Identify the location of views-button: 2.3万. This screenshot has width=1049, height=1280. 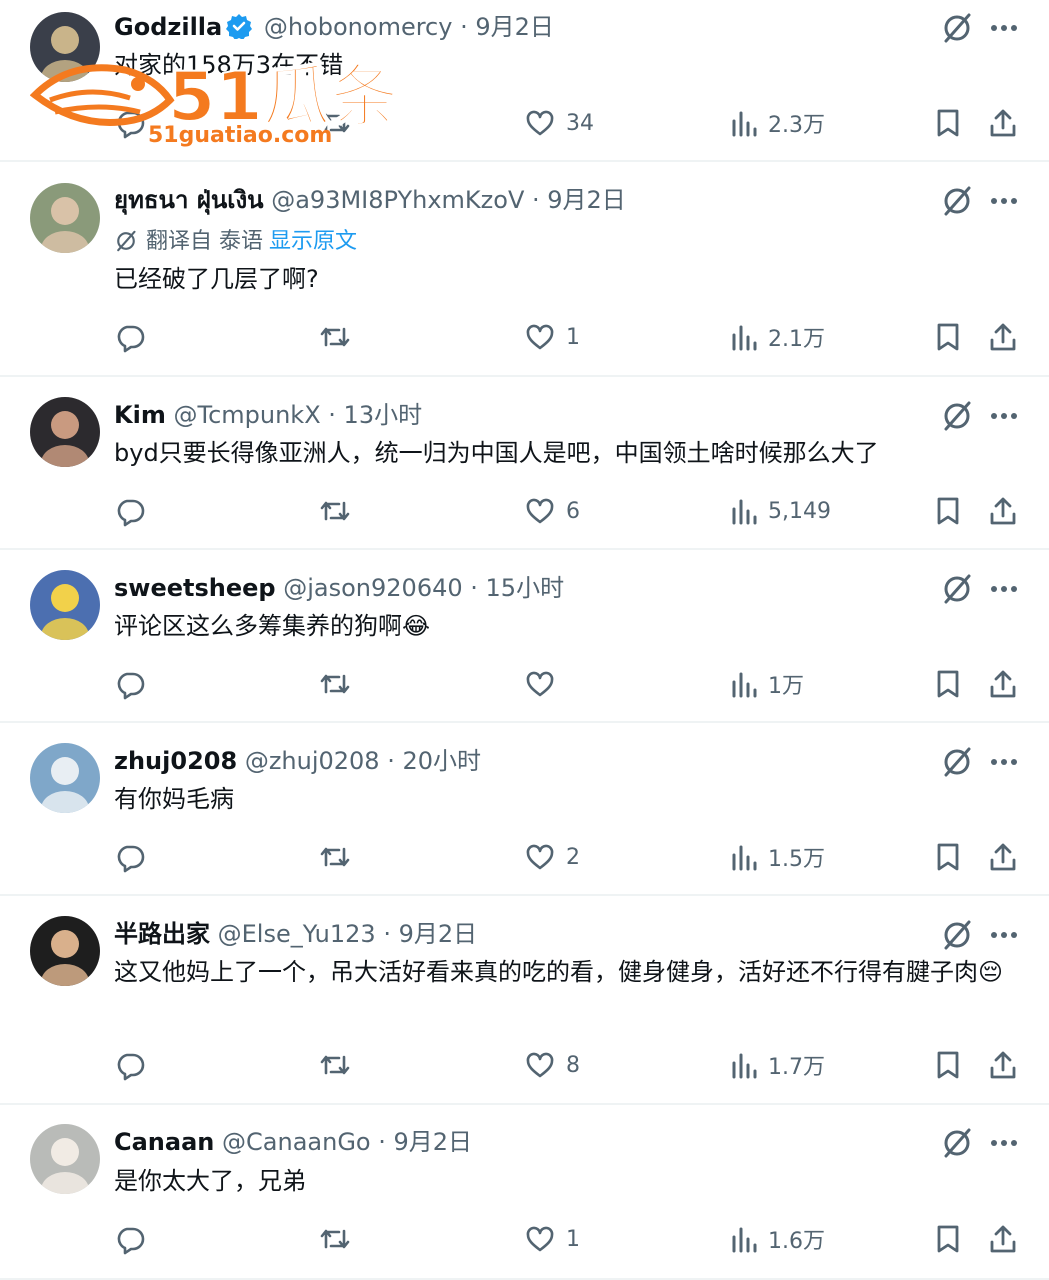
(777, 123).